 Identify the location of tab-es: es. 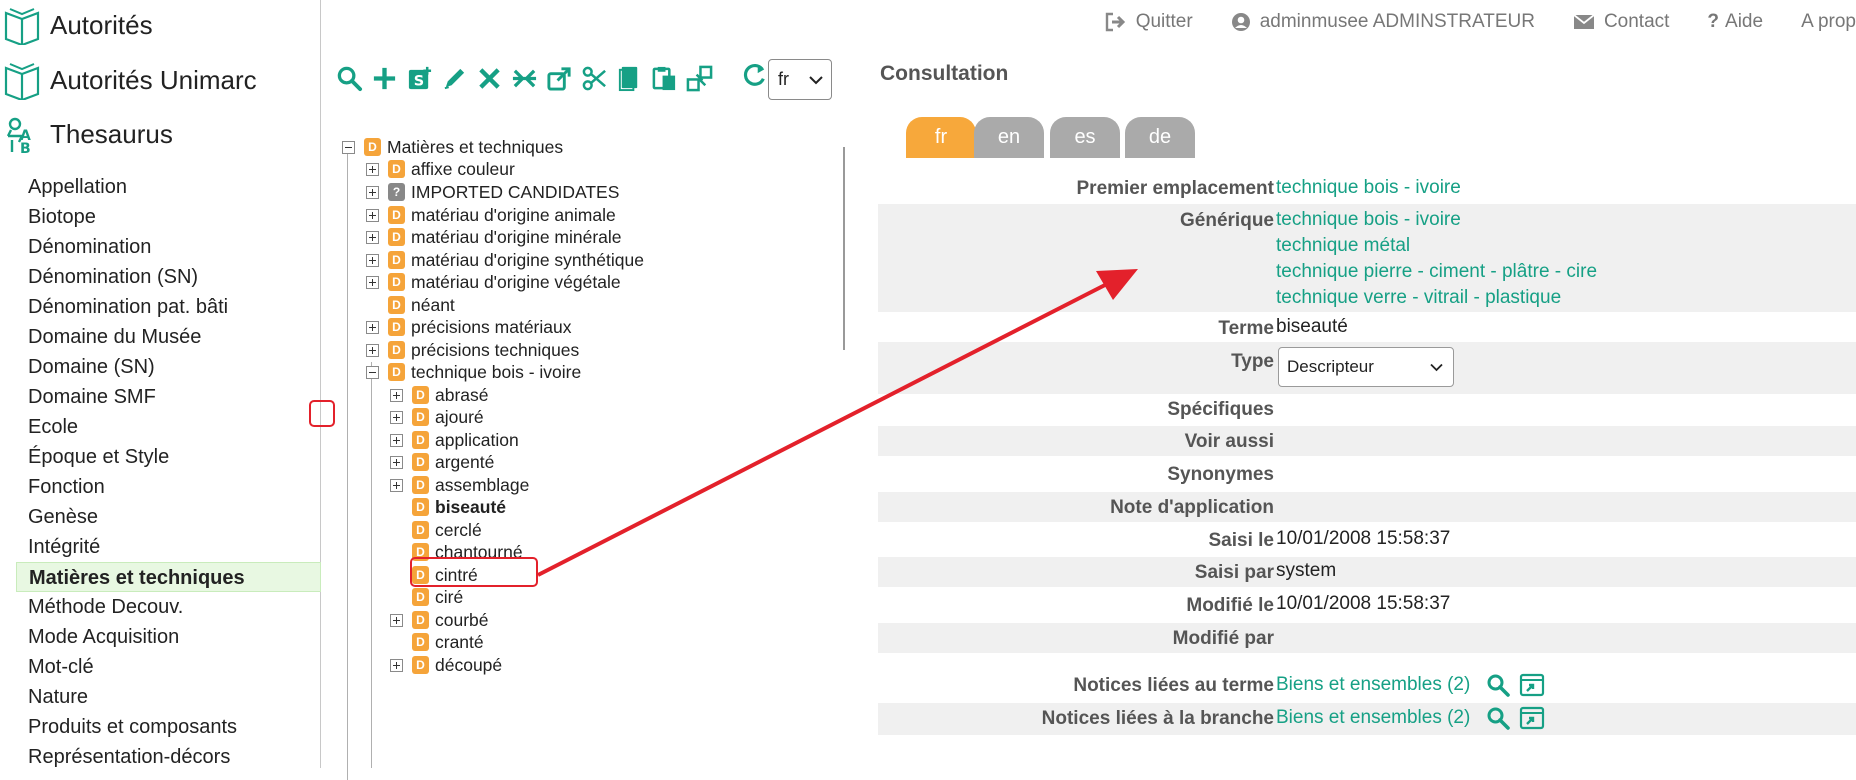
(1085, 137).